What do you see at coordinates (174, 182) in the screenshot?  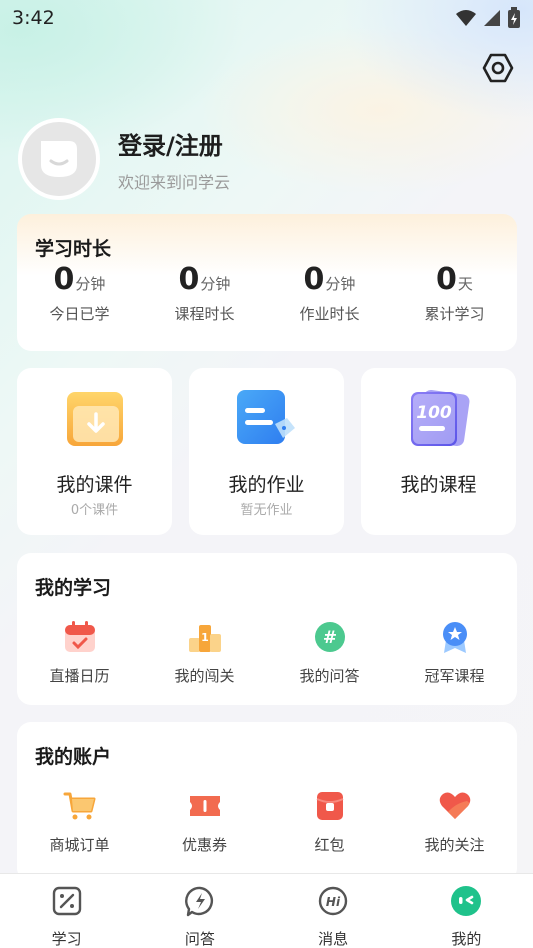 I see `welcome-text: 欢迎来到问学云` at bounding box center [174, 182].